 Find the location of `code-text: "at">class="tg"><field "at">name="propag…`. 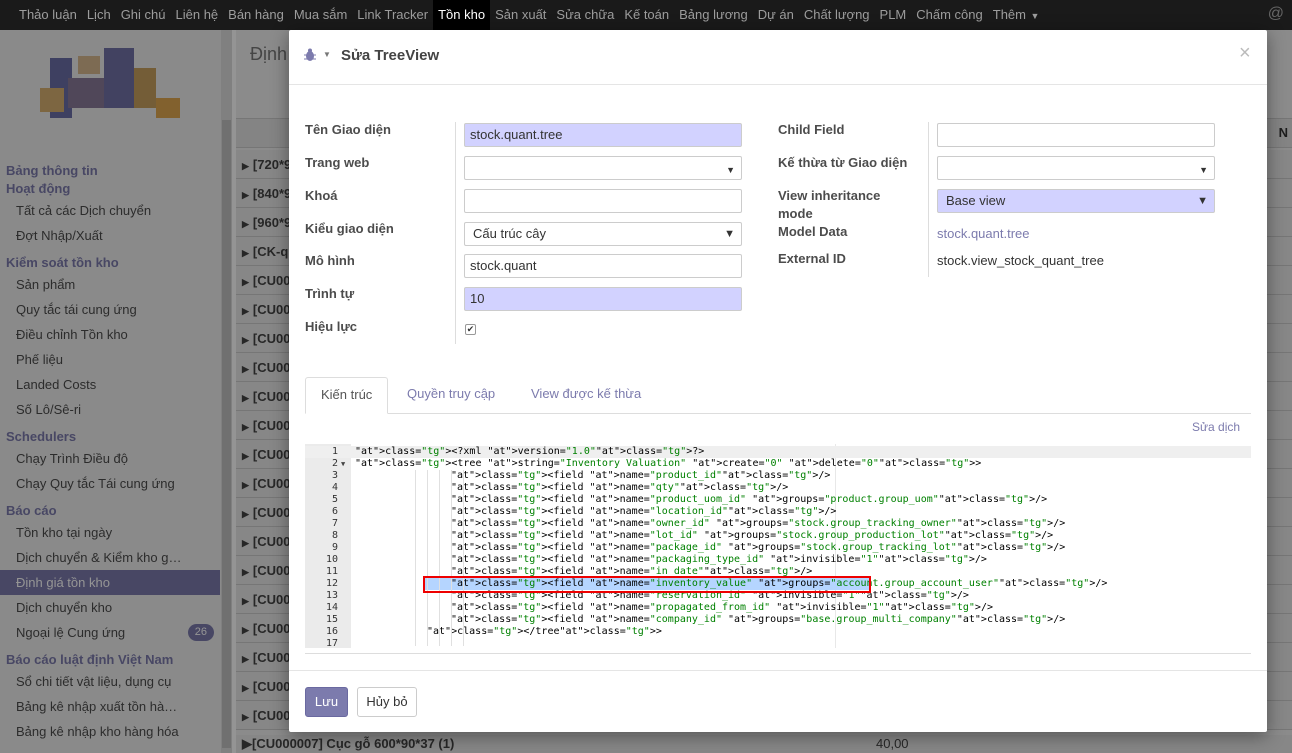

code-text: "at">class="tg"><field "at">name="propag… is located at coordinates (722, 607).